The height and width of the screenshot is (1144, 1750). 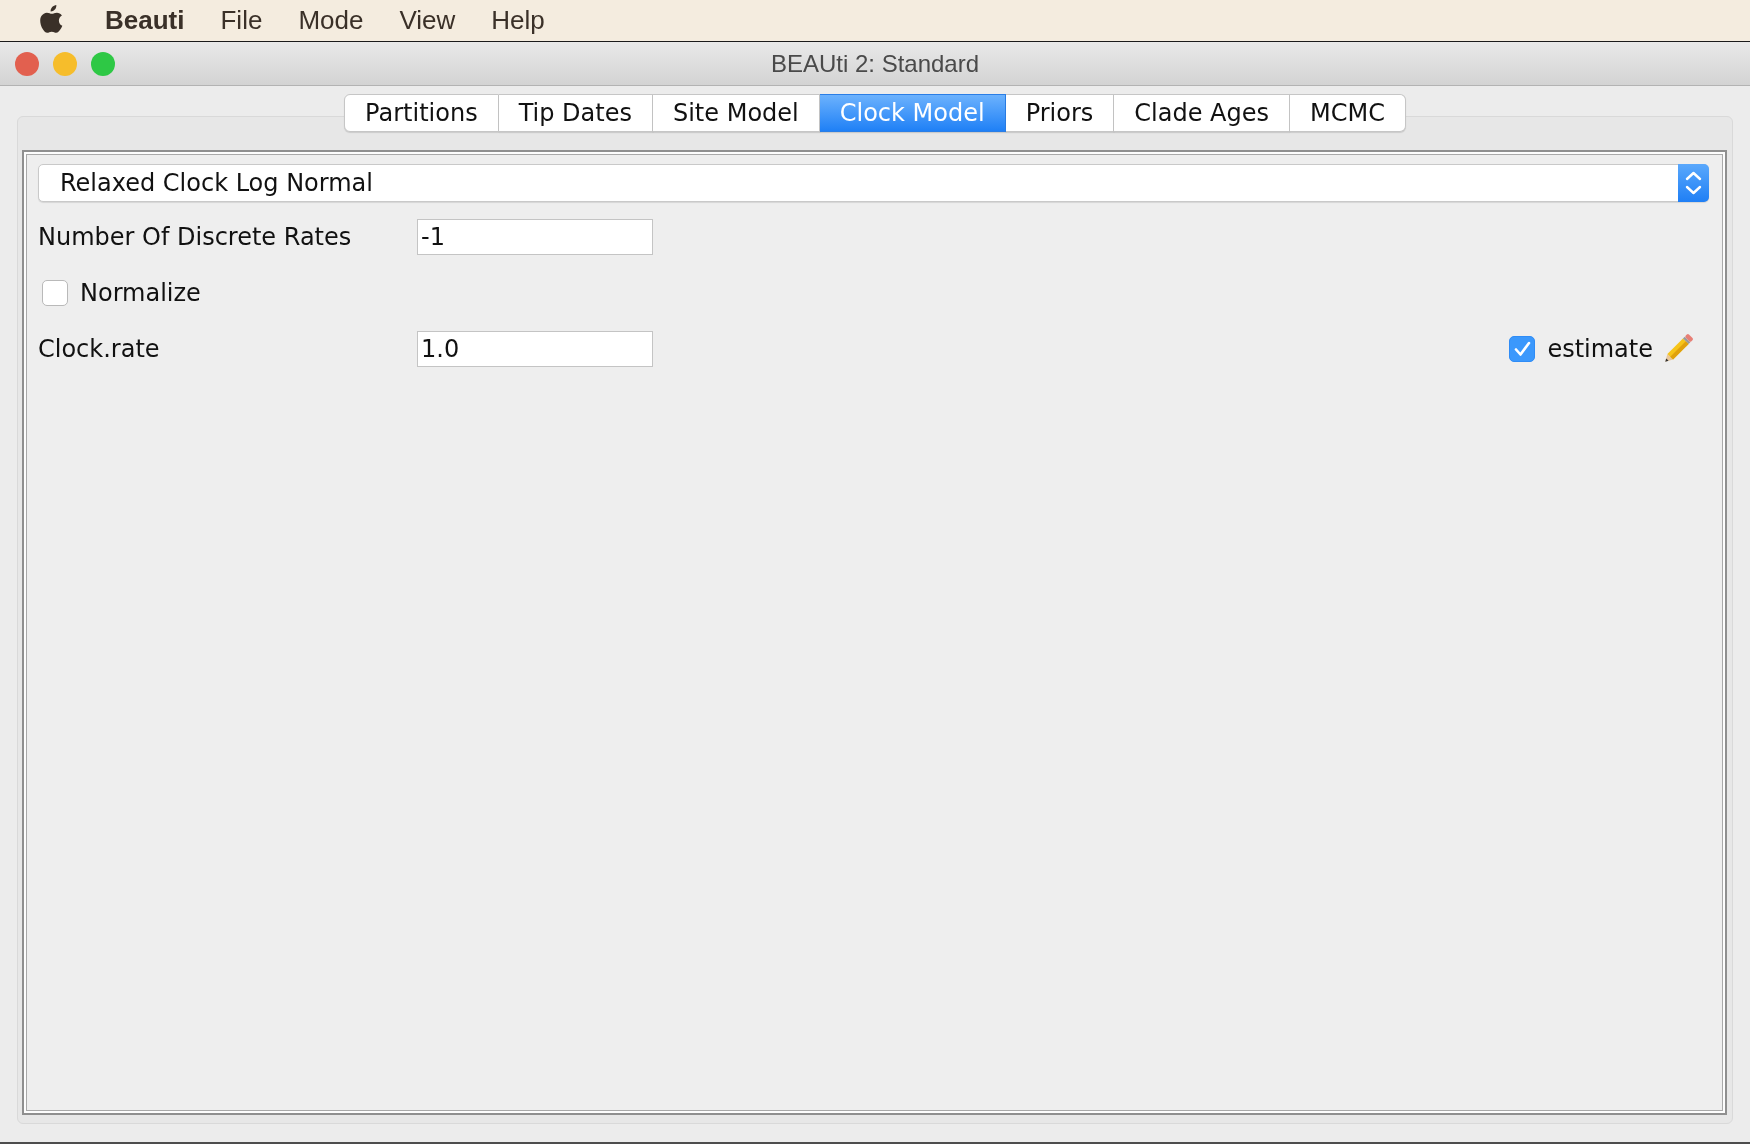 I want to click on window-close-button, so click(x=27, y=63).